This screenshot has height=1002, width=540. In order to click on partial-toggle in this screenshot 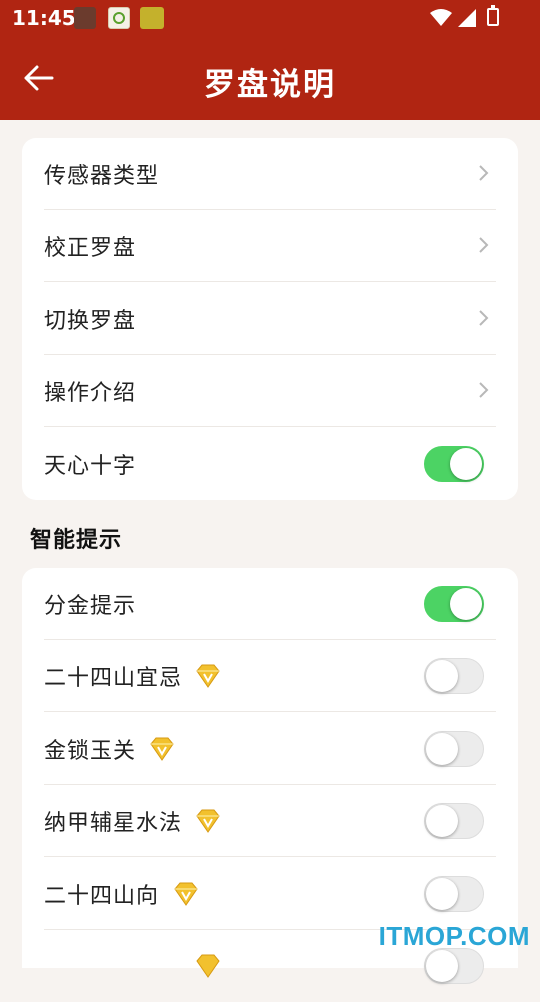, I will do `click(454, 966)`.